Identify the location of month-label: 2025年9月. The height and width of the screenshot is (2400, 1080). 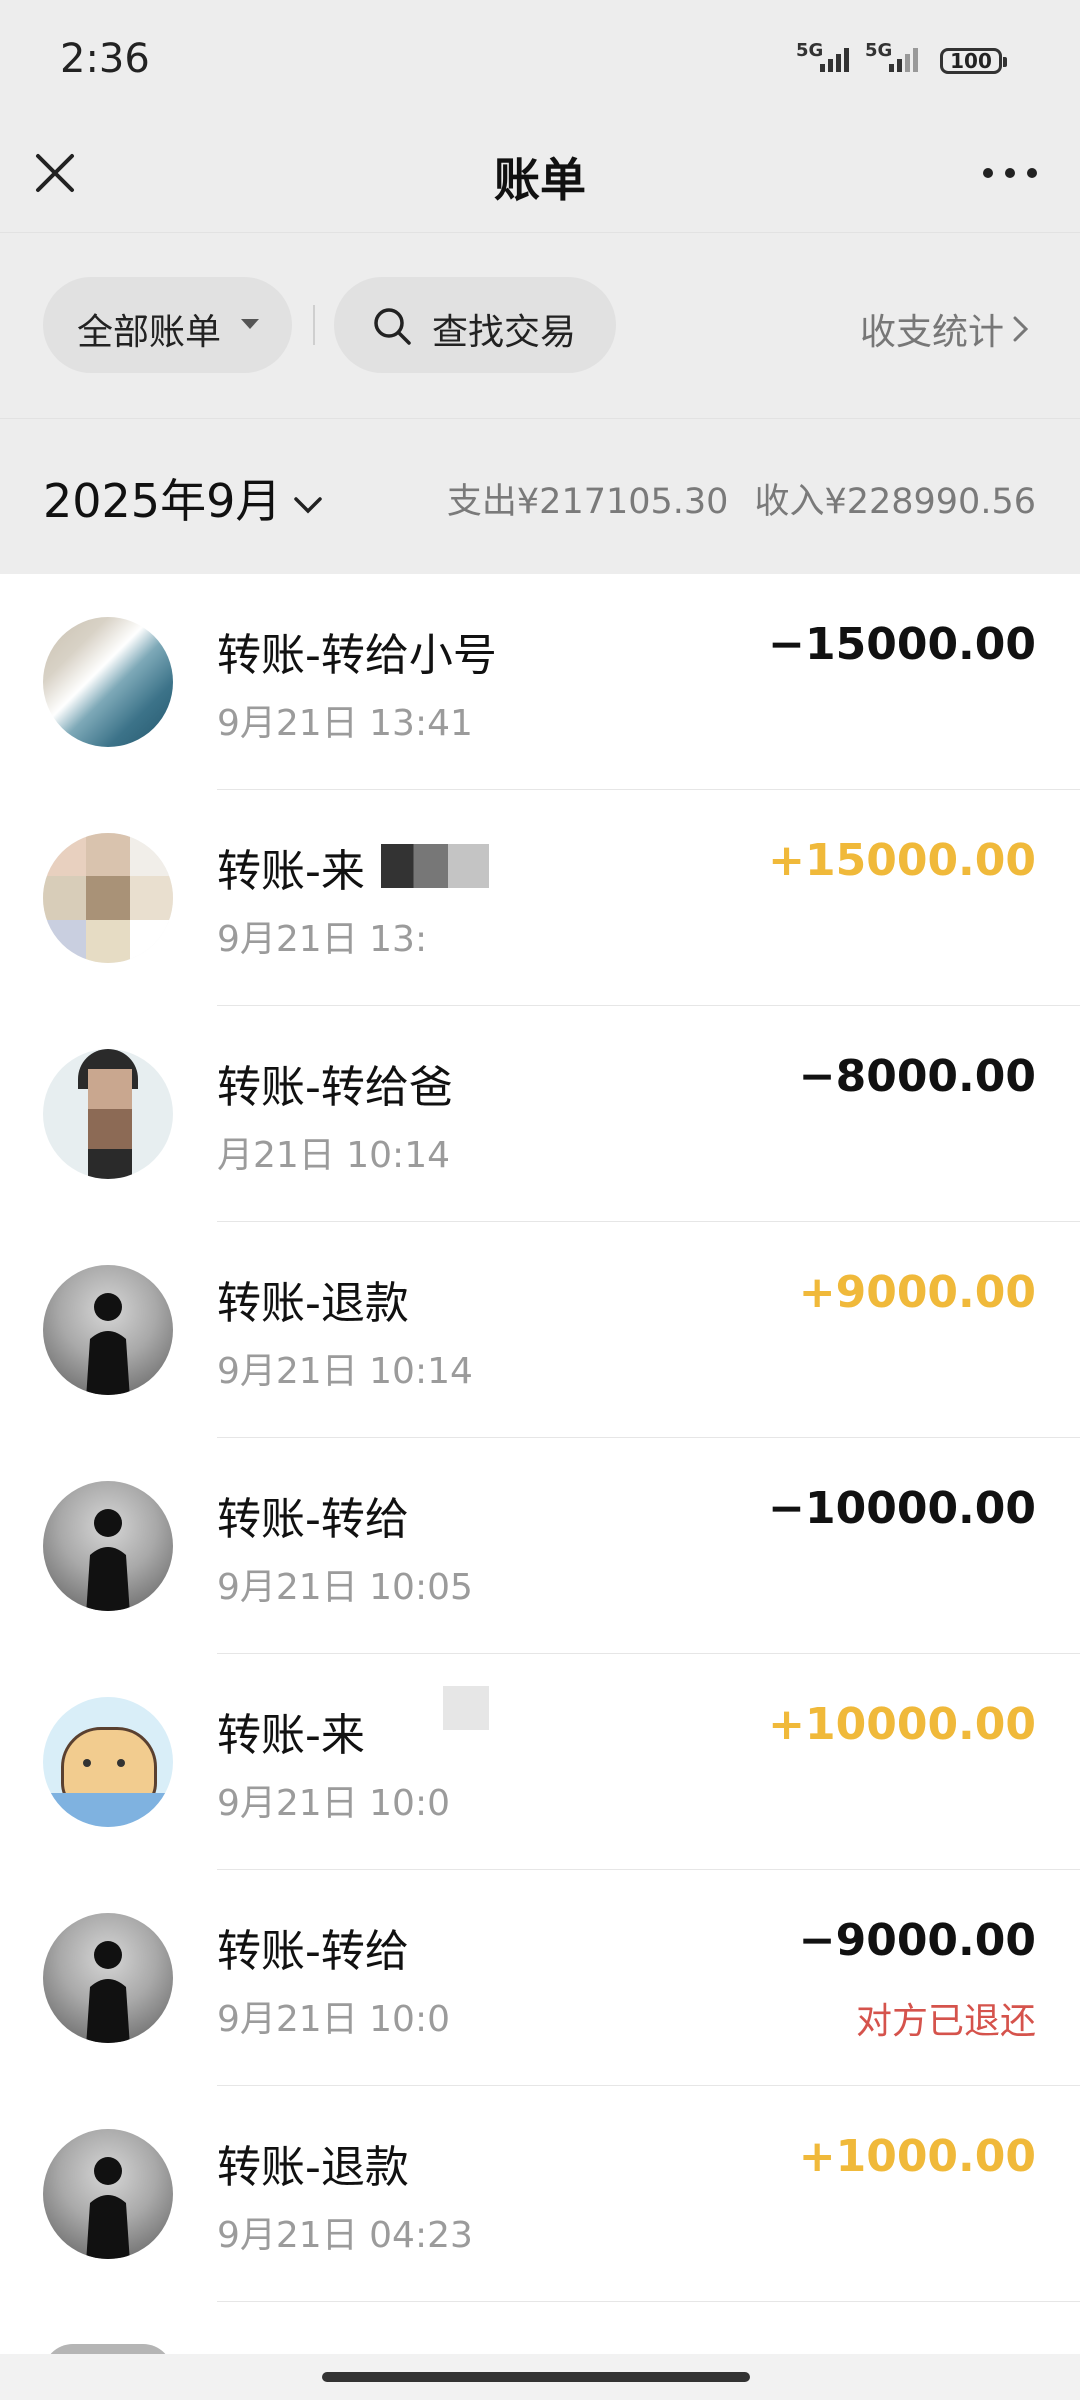
(162, 501).